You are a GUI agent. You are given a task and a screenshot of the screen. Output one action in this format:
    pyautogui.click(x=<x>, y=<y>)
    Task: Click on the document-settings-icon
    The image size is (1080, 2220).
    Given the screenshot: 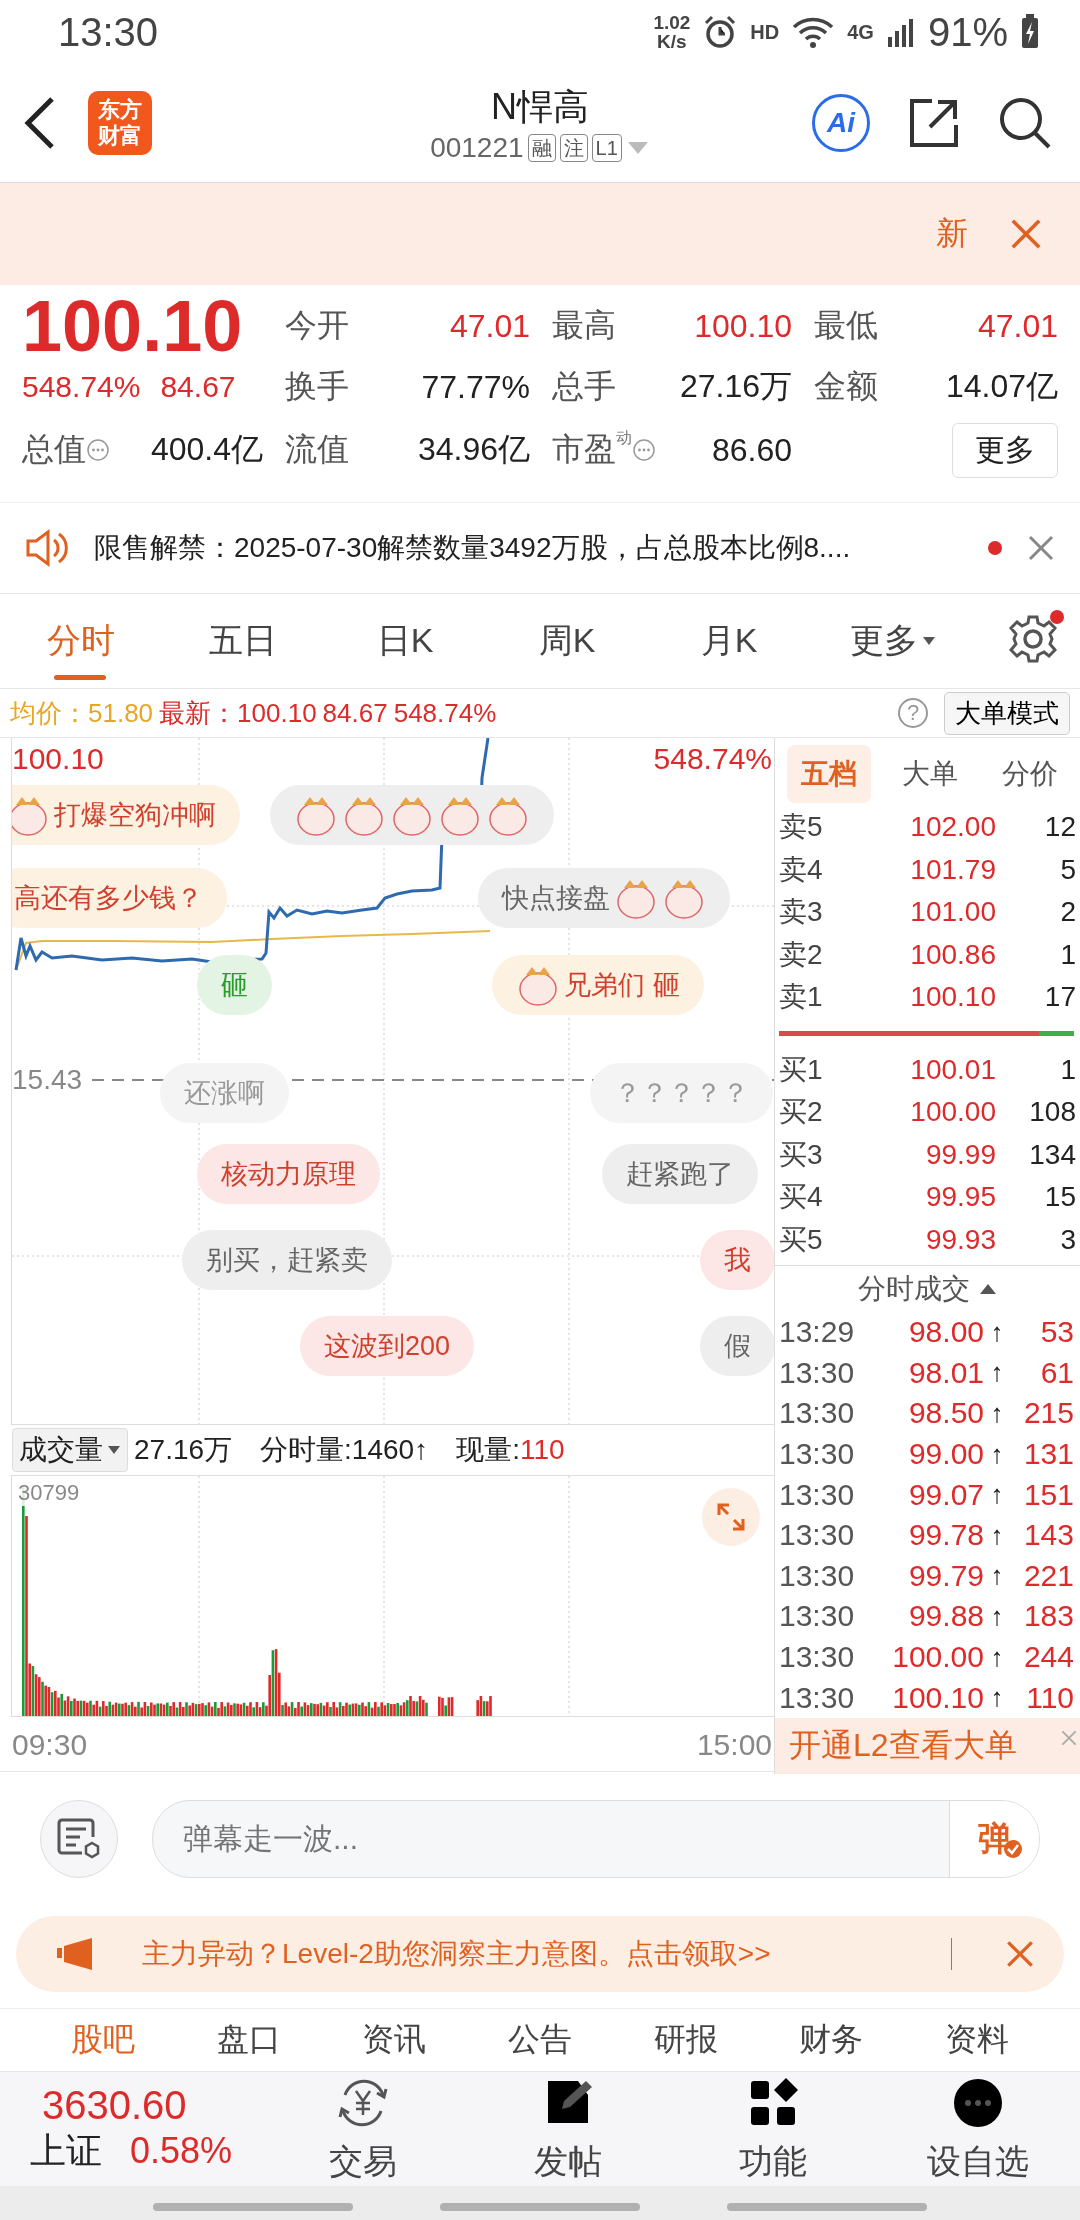 What is the action you would take?
    pyautogui.click(x=79, y=1839)
    